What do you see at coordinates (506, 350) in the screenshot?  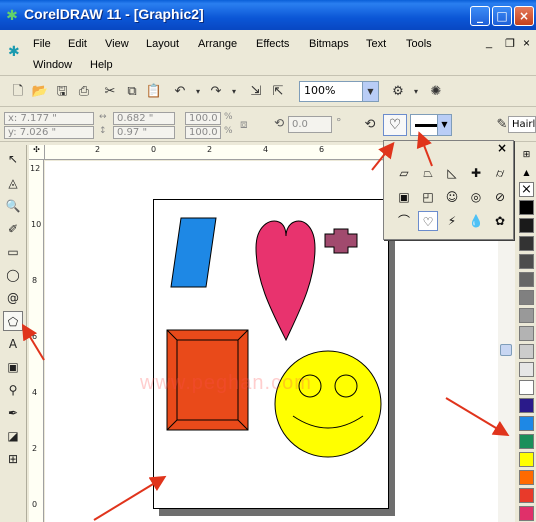 I see `scrollbar-thumb` at bounding box center [506, 350].